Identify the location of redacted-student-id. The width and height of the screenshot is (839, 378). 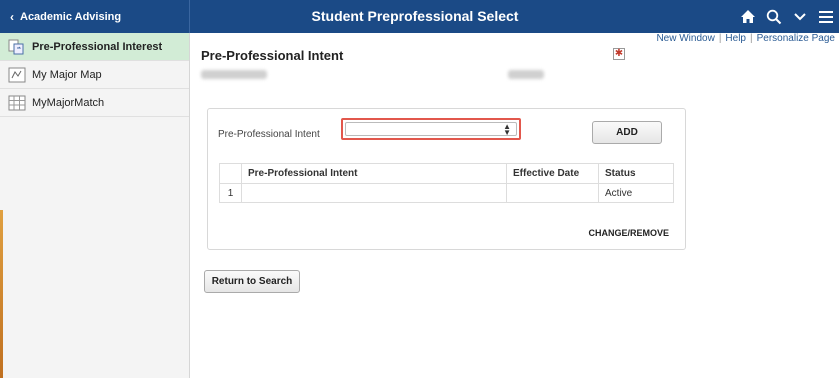
(526, 74).